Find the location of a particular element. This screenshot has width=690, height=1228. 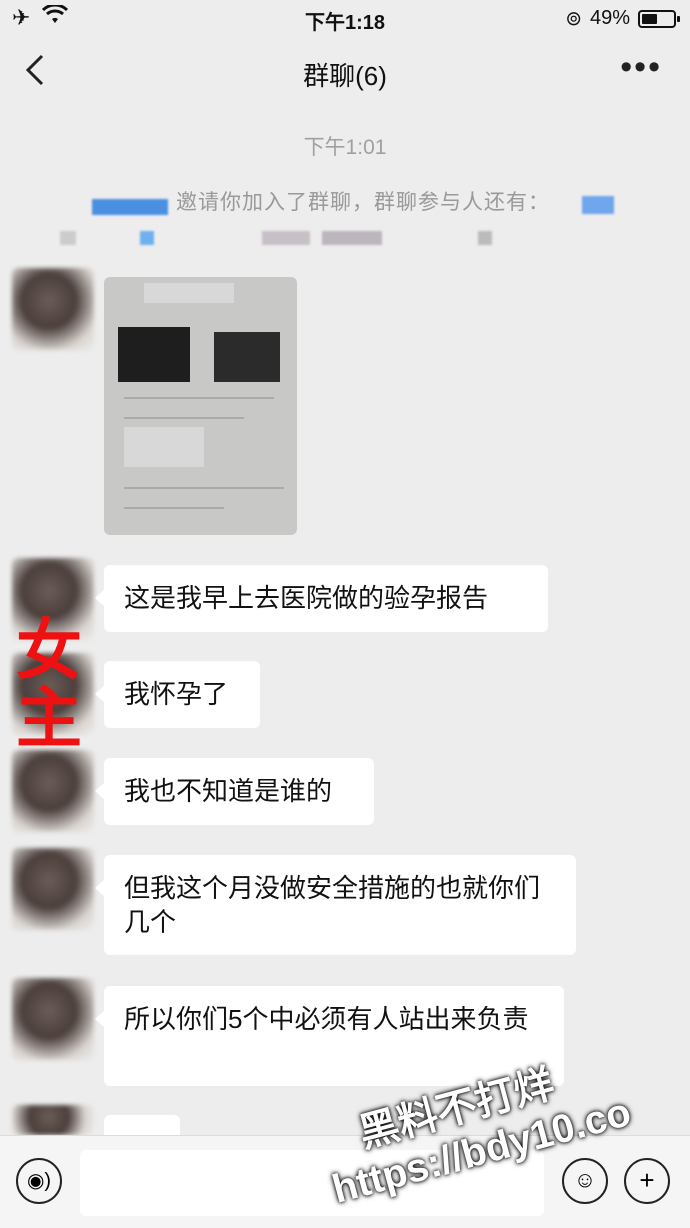

message-bubble: 这是我早上去医院做的验孕报告 is located at coordinates (321, 598).